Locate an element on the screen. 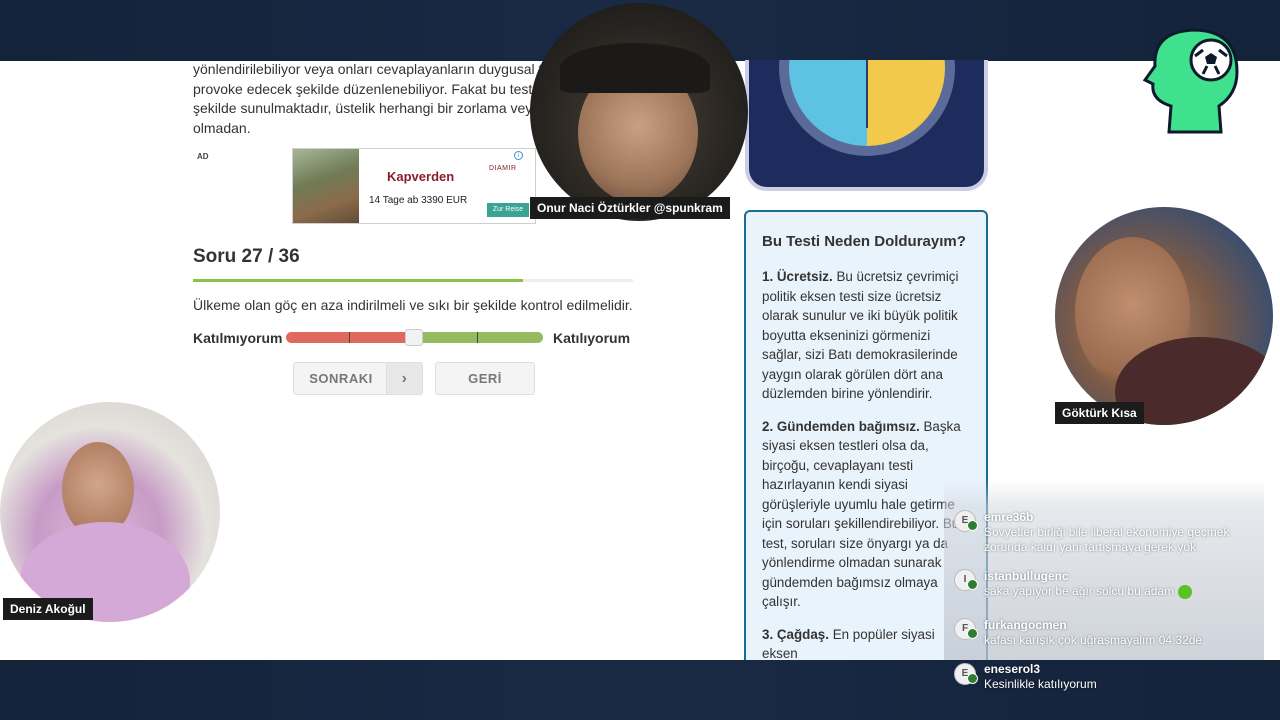  smiley-emoji-icon is located at coordinates (1185, 591).